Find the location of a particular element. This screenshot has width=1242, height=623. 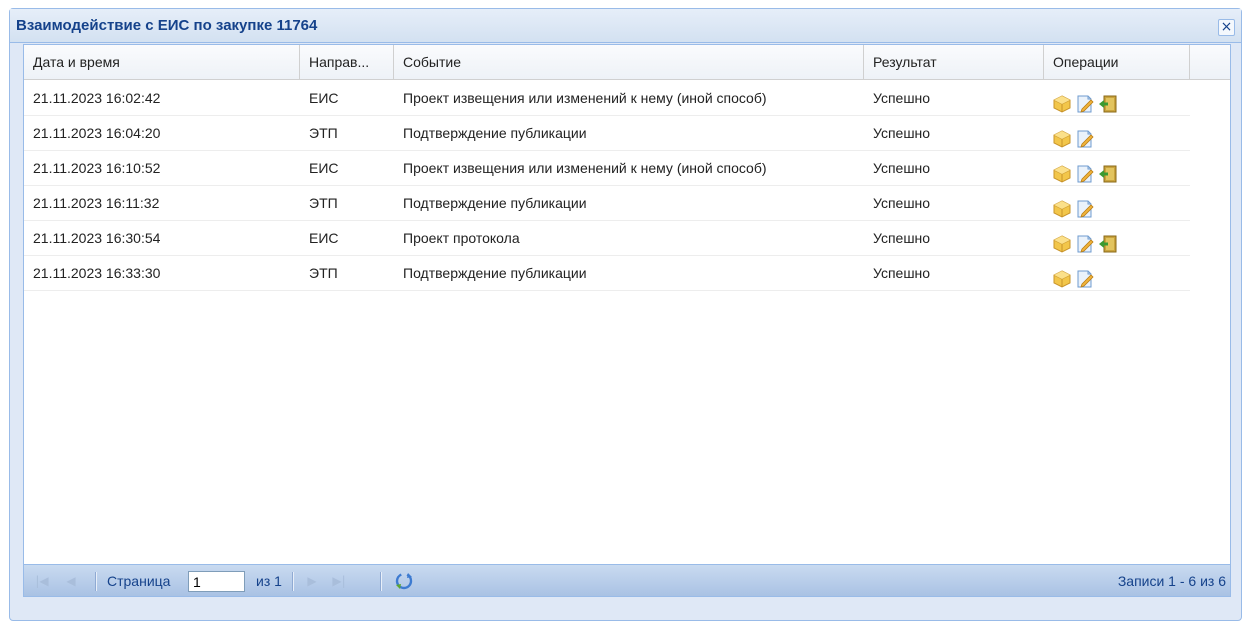

column-header-operations: Операции is located at coordinates (1117, 62).